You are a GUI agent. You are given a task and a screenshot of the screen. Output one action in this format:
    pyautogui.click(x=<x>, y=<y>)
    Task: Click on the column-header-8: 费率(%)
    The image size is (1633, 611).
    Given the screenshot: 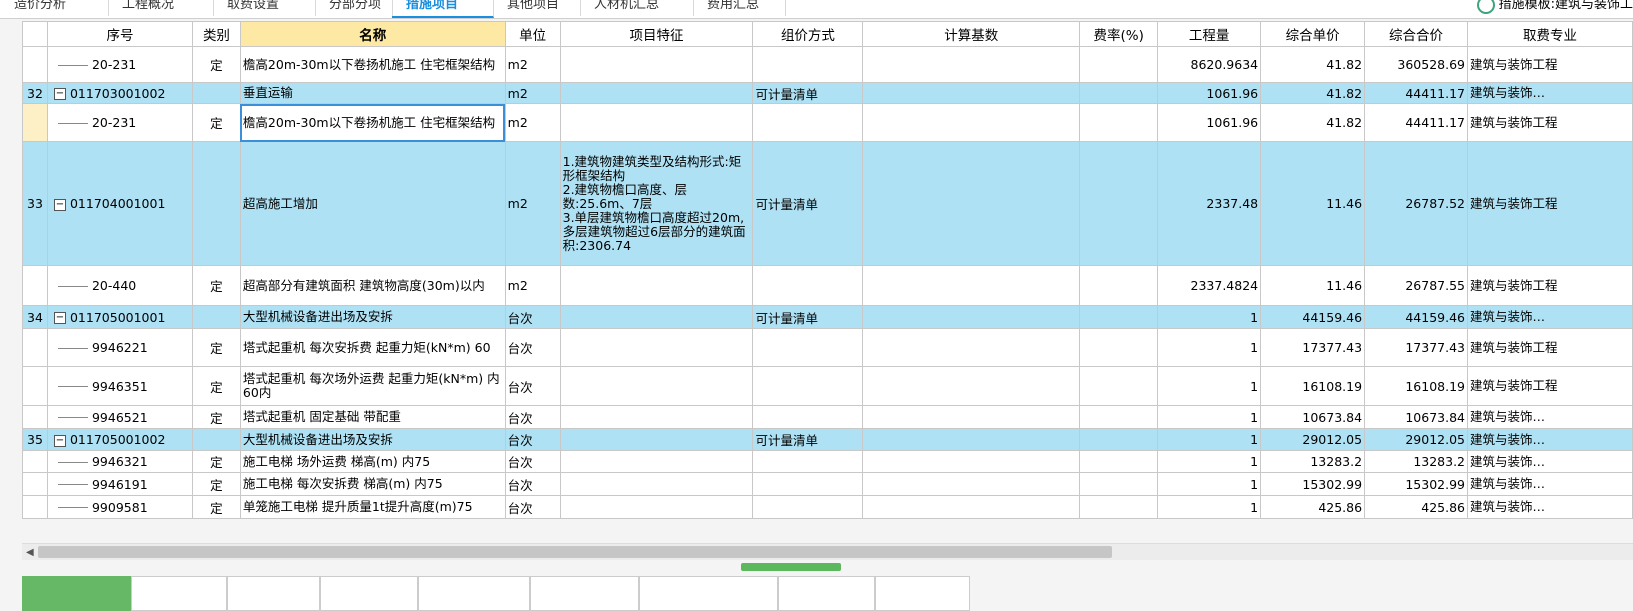 What is the action you would take?
    pyautogui.click(x=1119, y=34)
    